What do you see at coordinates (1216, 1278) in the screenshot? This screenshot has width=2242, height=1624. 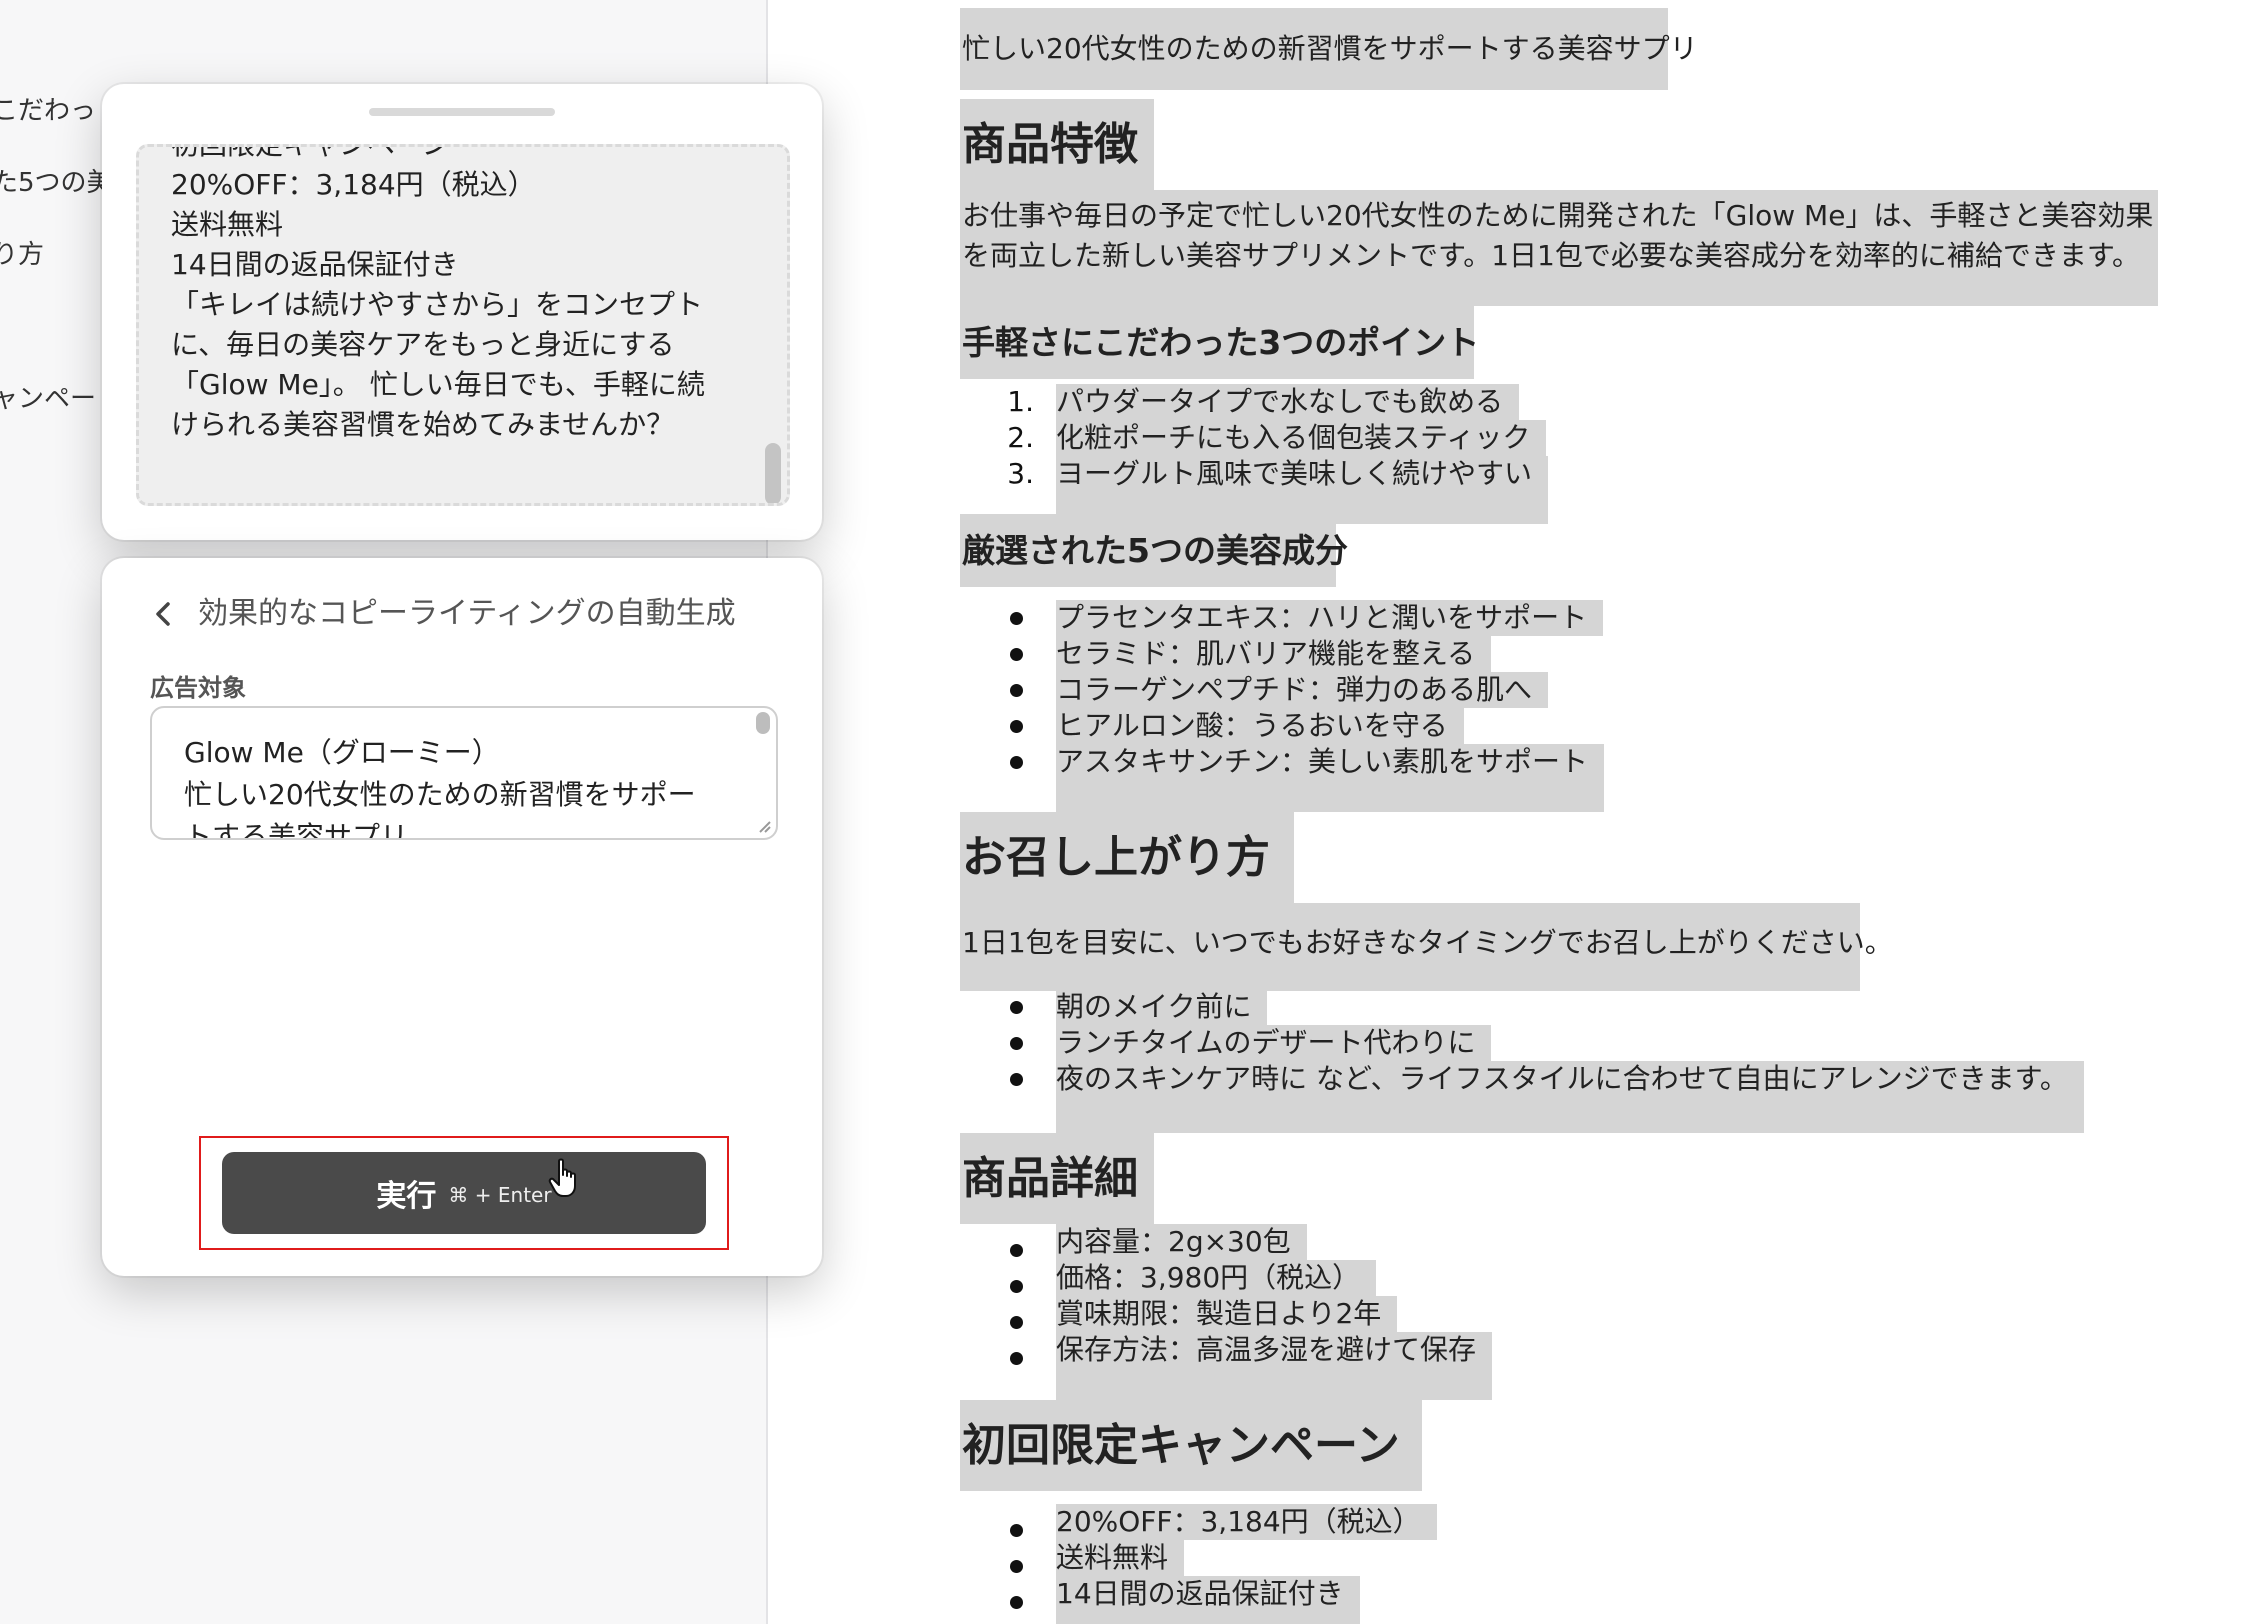 I see `list-item: 価格：3,980円（税込）` at bounding box center [1216, 1278].